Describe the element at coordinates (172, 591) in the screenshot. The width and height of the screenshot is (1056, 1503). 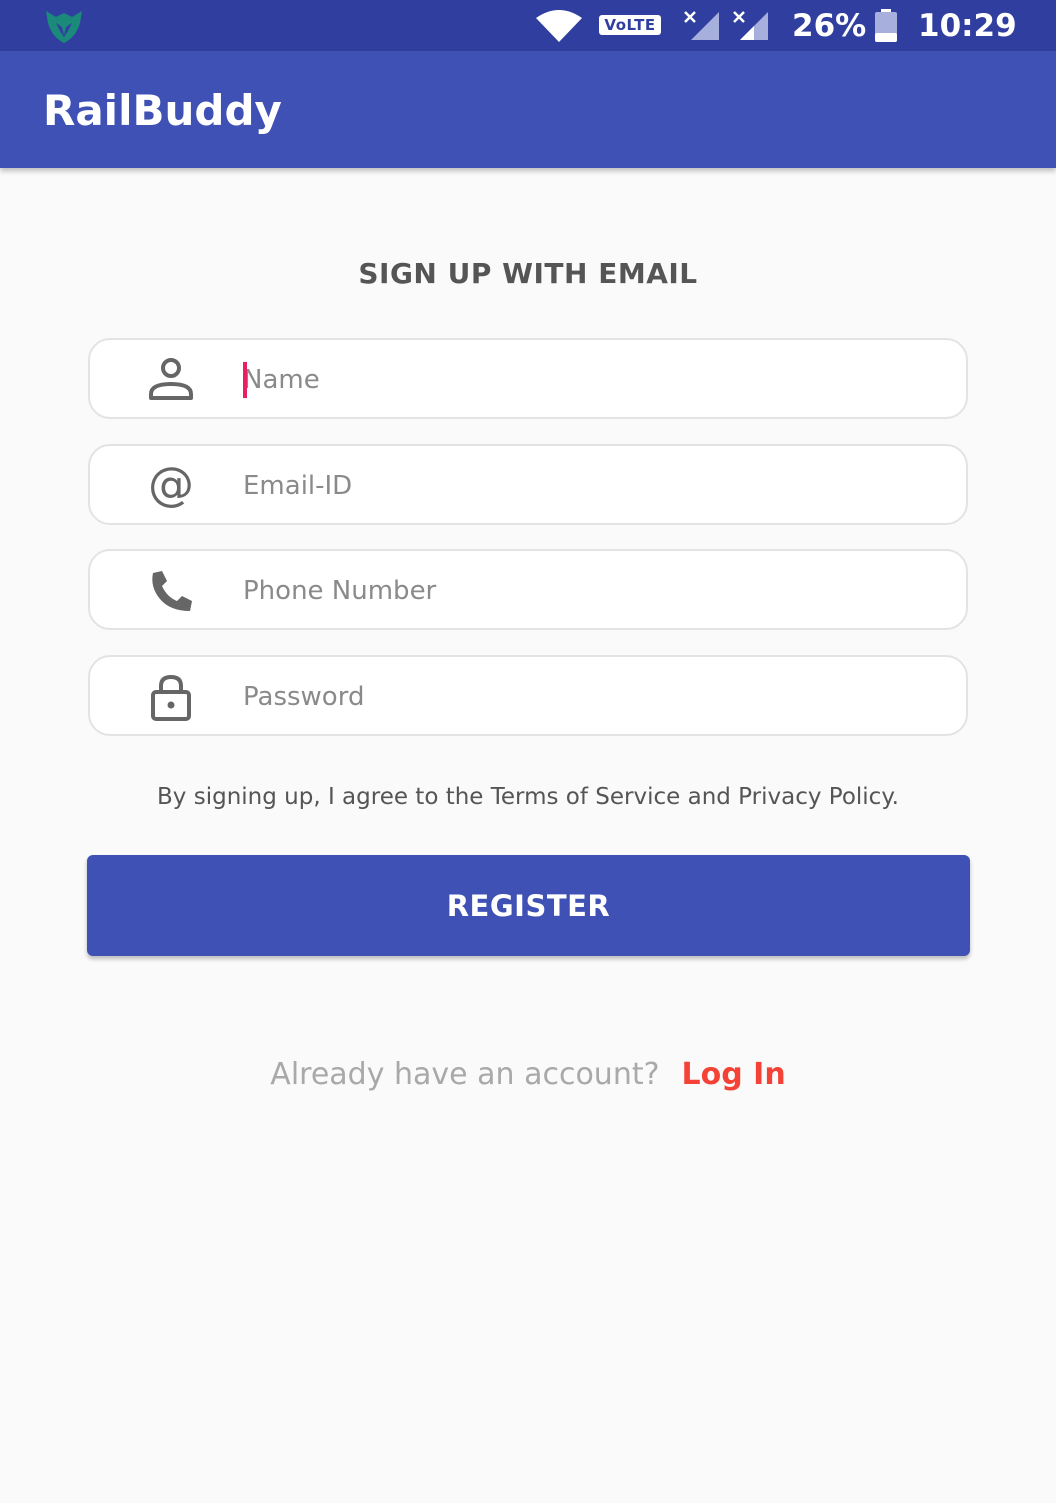
I see `phone-icon` at that location.